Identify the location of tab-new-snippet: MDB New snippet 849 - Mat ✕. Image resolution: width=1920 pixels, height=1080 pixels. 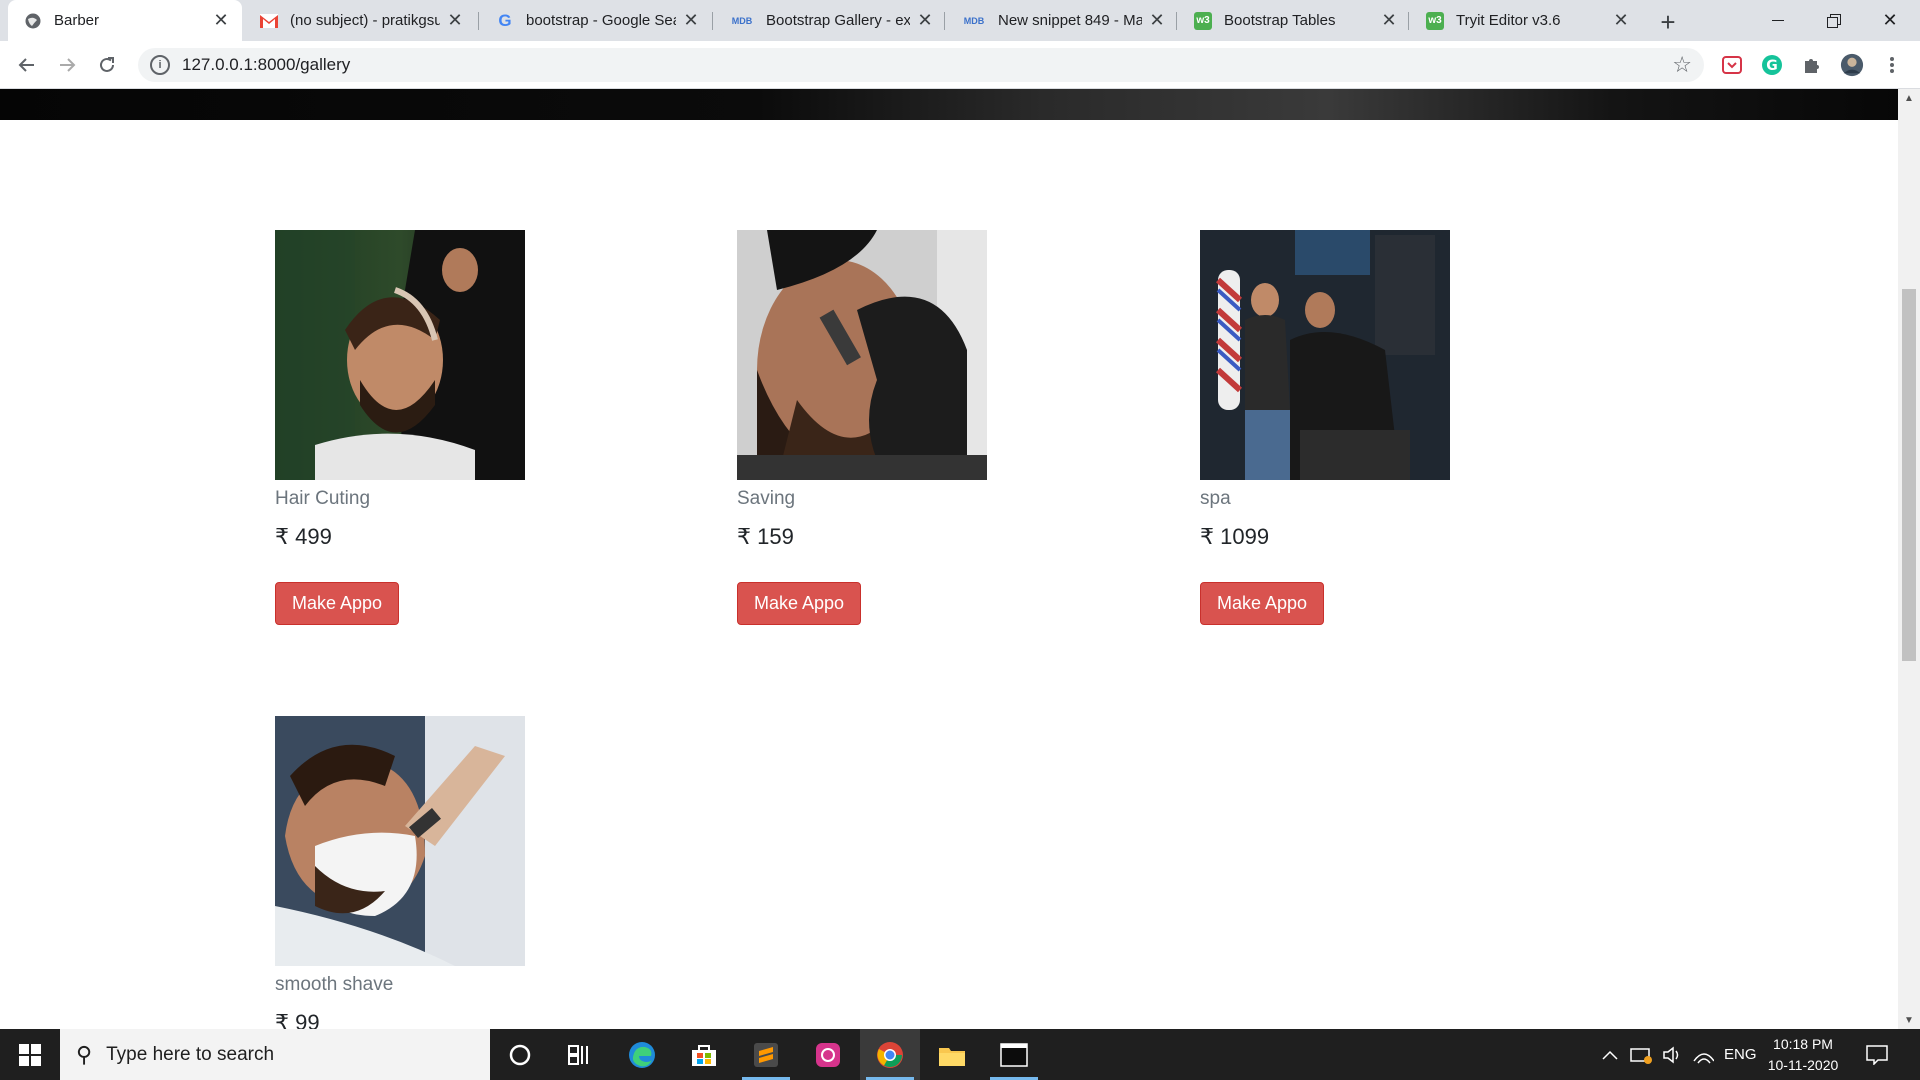
(1062, 20).